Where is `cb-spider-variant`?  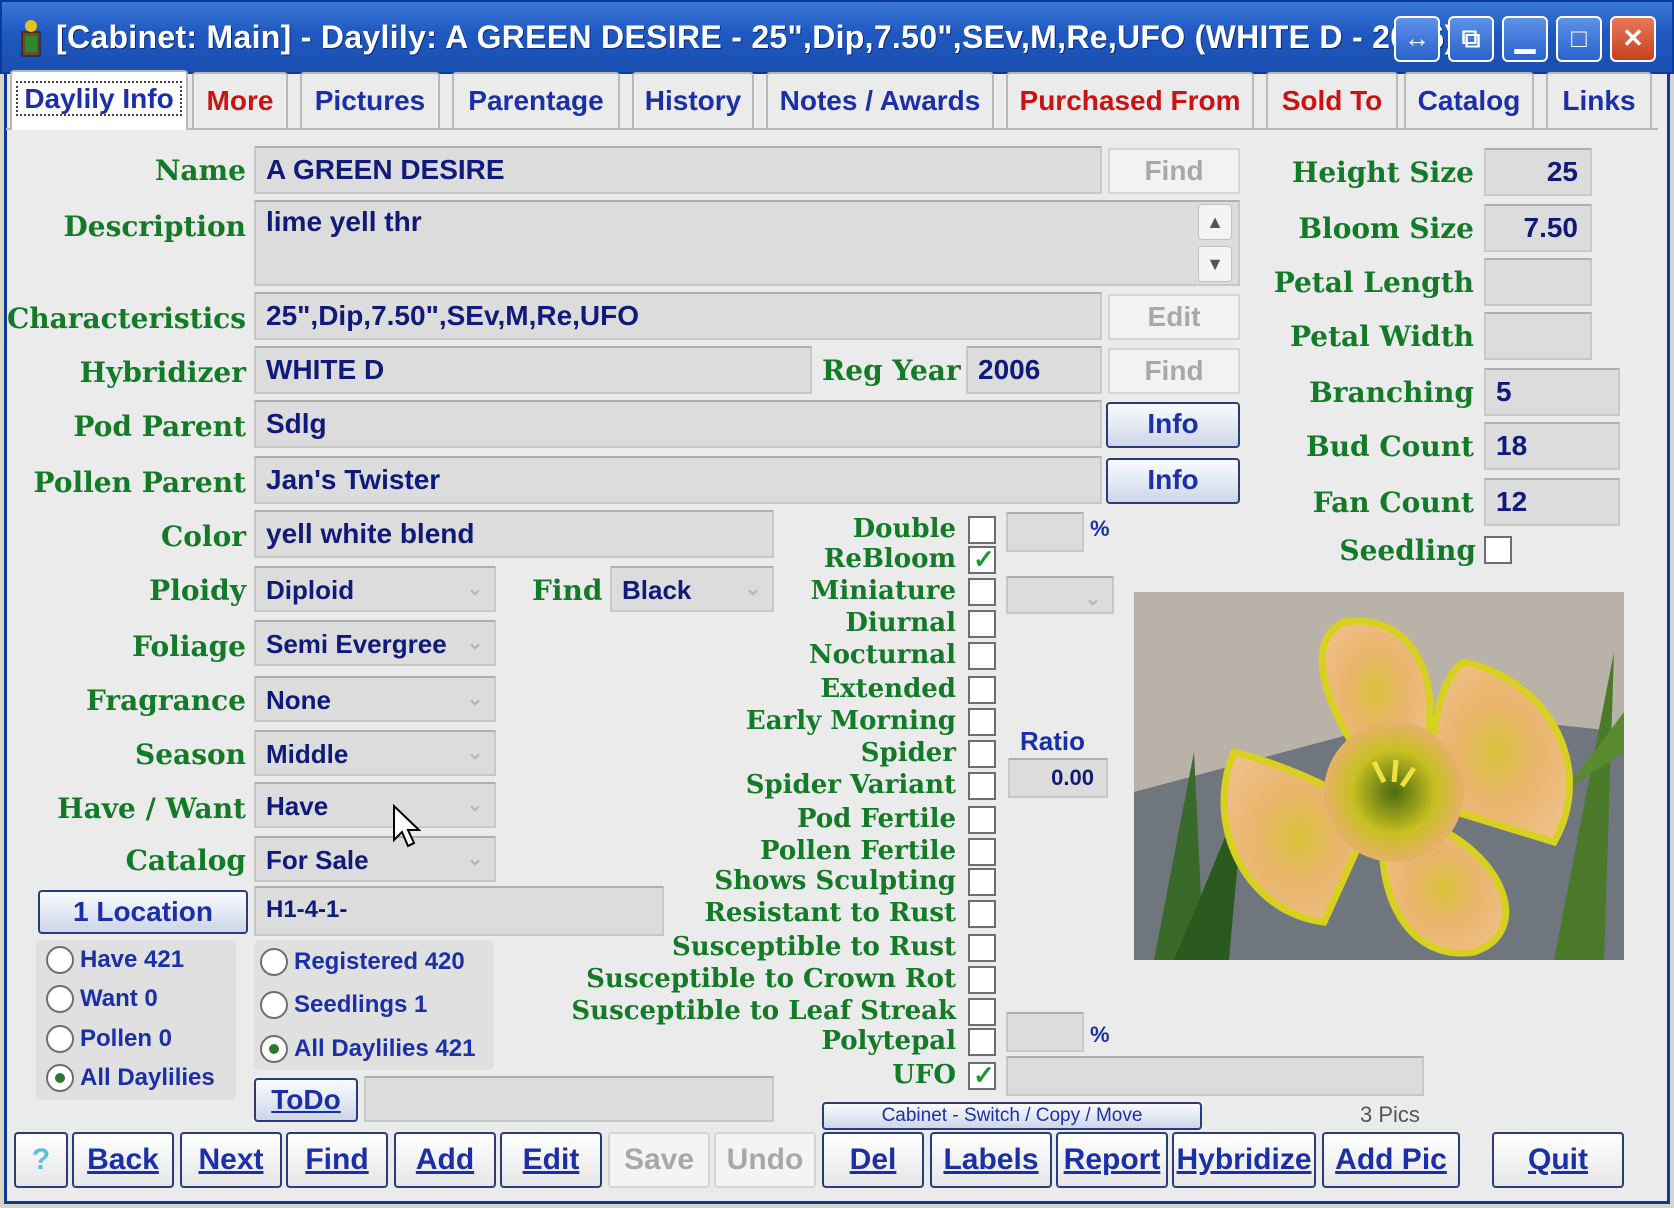 cb-spider-variant is located at coordinates (982, 786).